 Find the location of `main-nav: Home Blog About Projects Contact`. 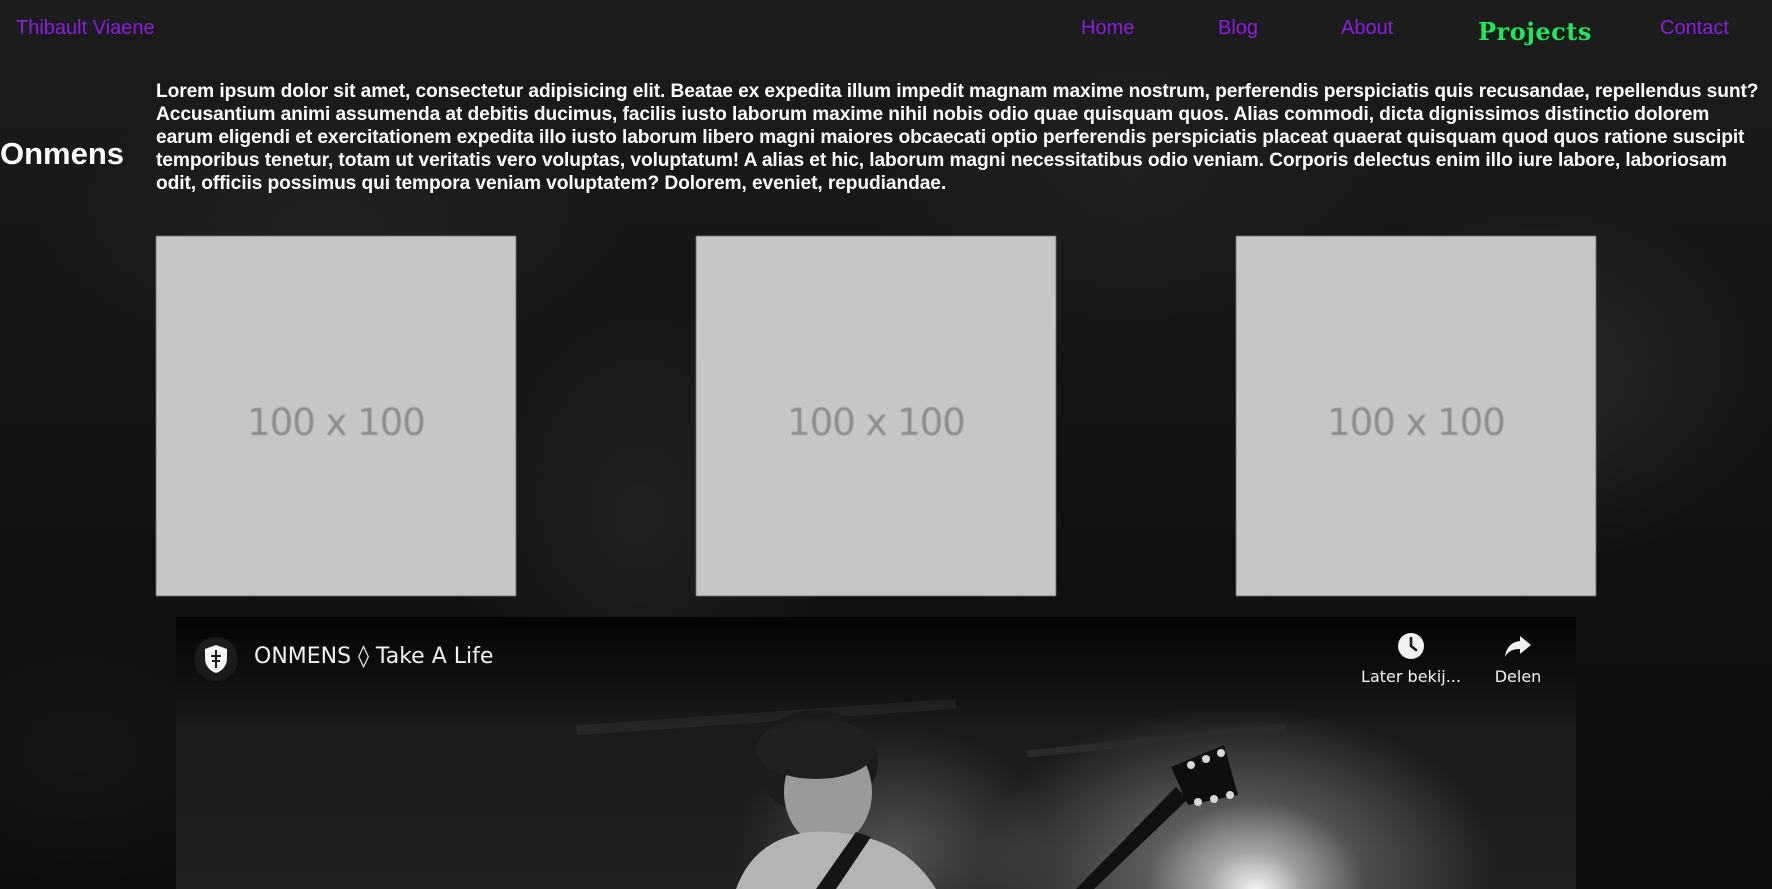

main-nav: Home Blog About Projects Contact is located at coordinates (886, 32).